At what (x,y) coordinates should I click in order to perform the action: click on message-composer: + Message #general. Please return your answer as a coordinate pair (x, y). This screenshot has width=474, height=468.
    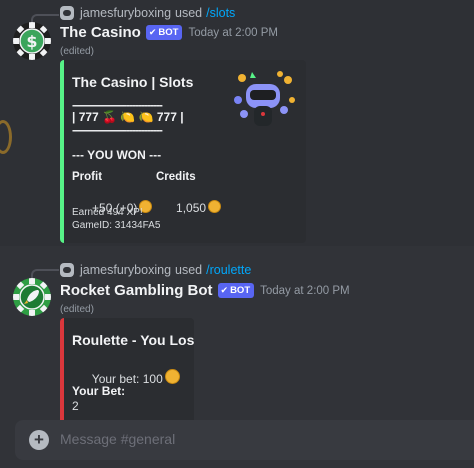
    Looking at the image, I should click on (244, 440).